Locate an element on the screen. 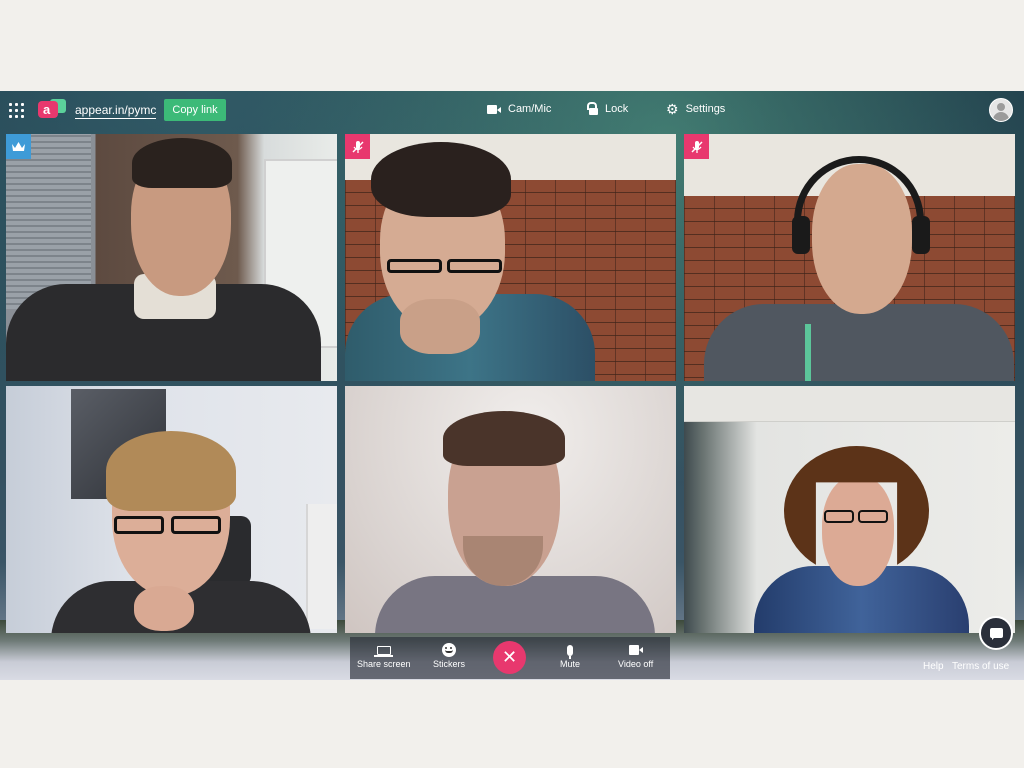 The height and width of the screenshot is (768, 1024). chat-button is located at coordinates (996, 633).